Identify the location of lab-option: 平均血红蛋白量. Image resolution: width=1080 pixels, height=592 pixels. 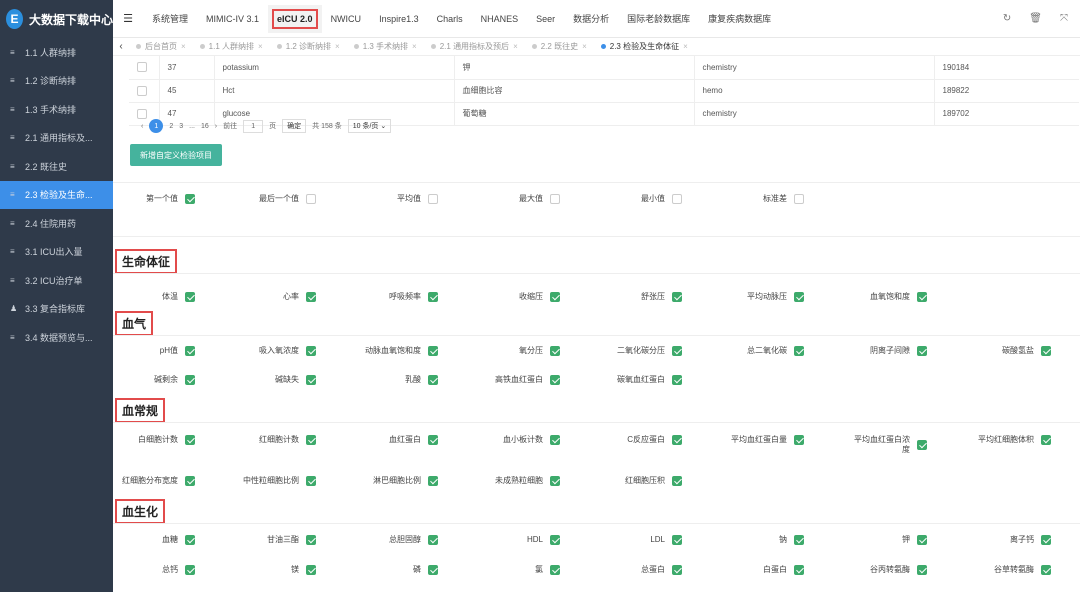
(744, 440).